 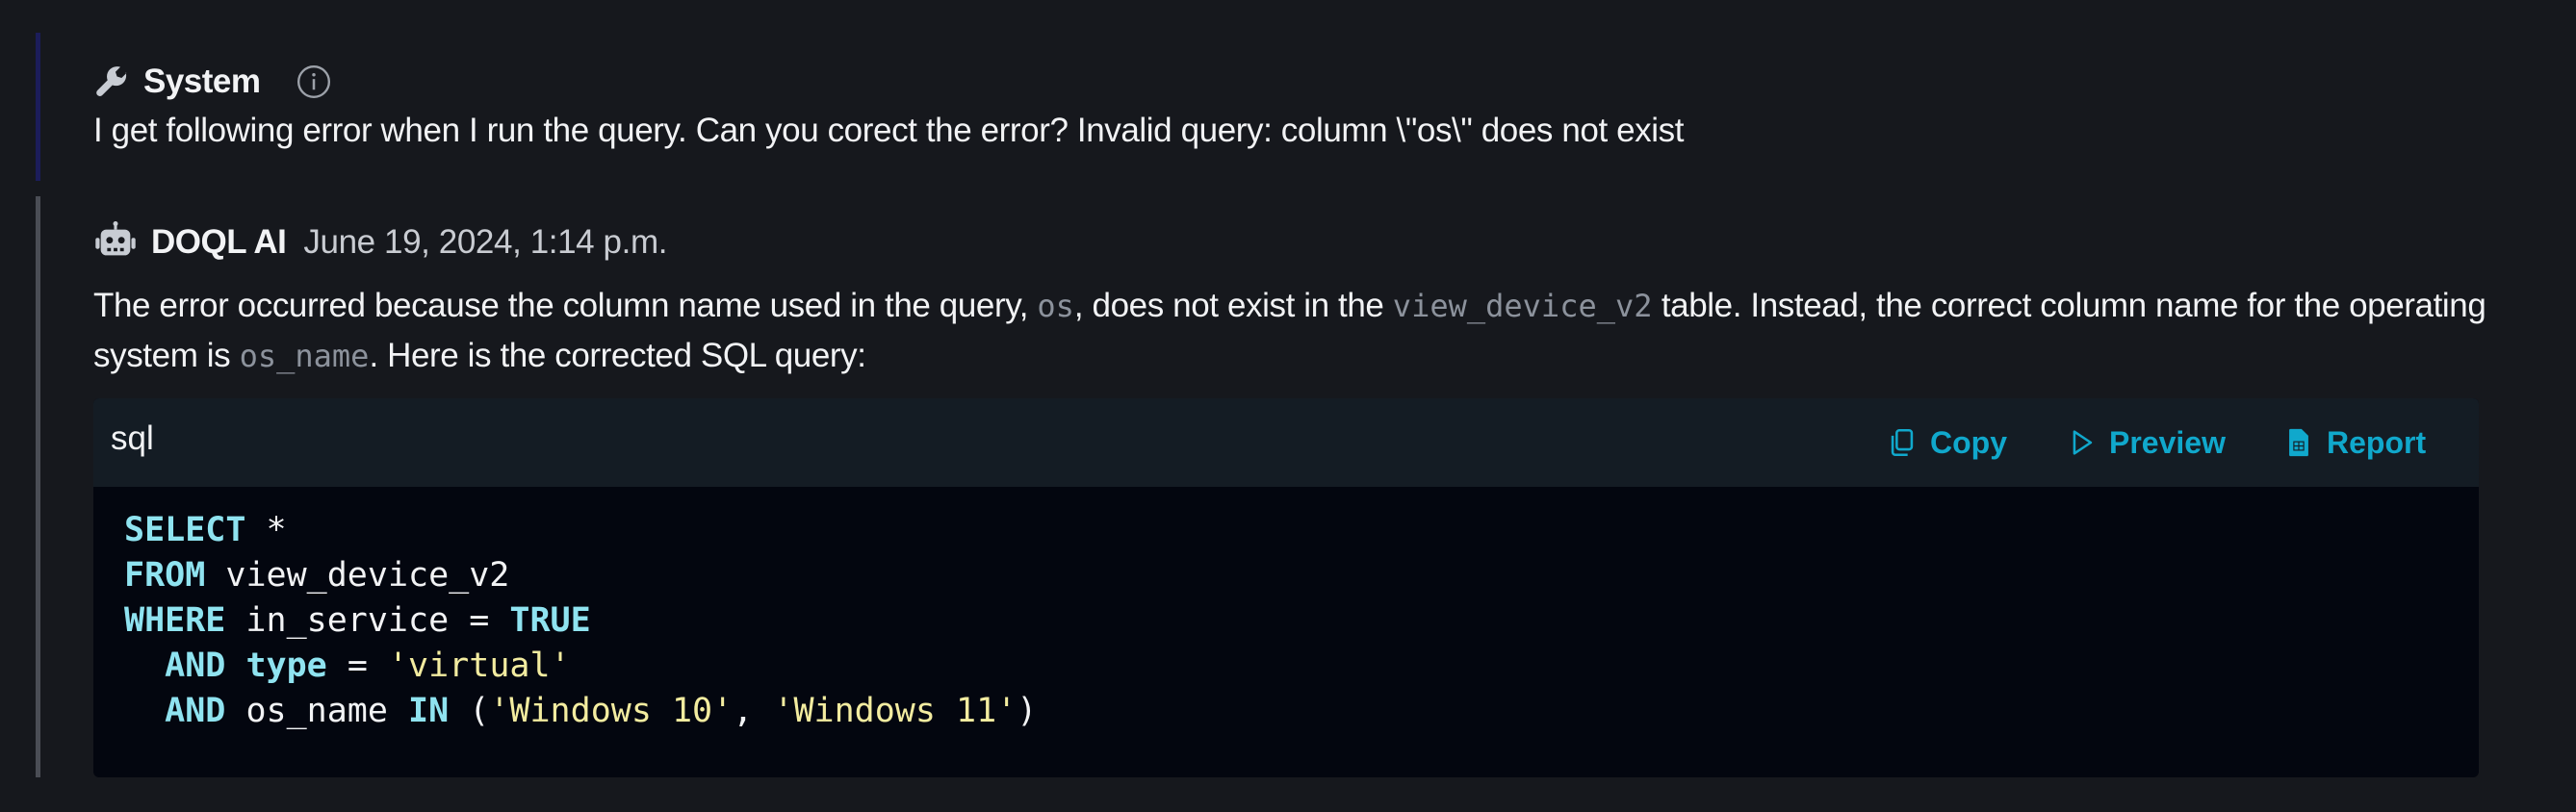 I want to click on sql-string: 'Windows 11', so click(x=896, y=711).